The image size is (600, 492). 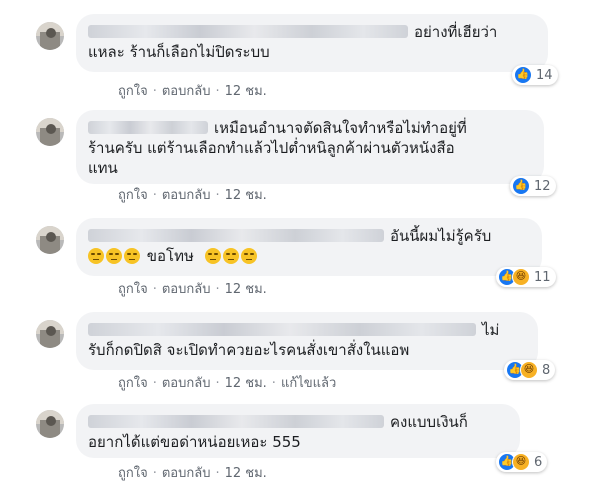 What do you see at coordinates (429, 422) in the screenshot?
I see `comment-text-line1: คงแบบเงินก็` at bounding box center [429, 422].